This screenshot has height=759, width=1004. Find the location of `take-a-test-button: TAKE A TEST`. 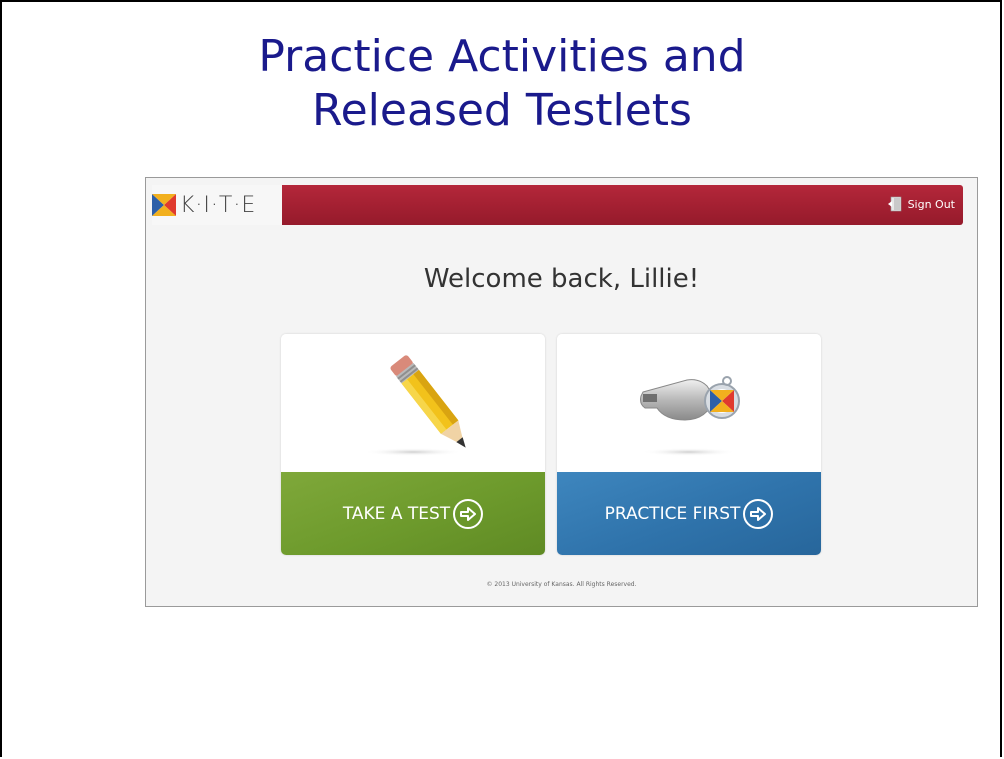

take-a-test-button: TAKE A TEST is located at coordinates (413, 513).